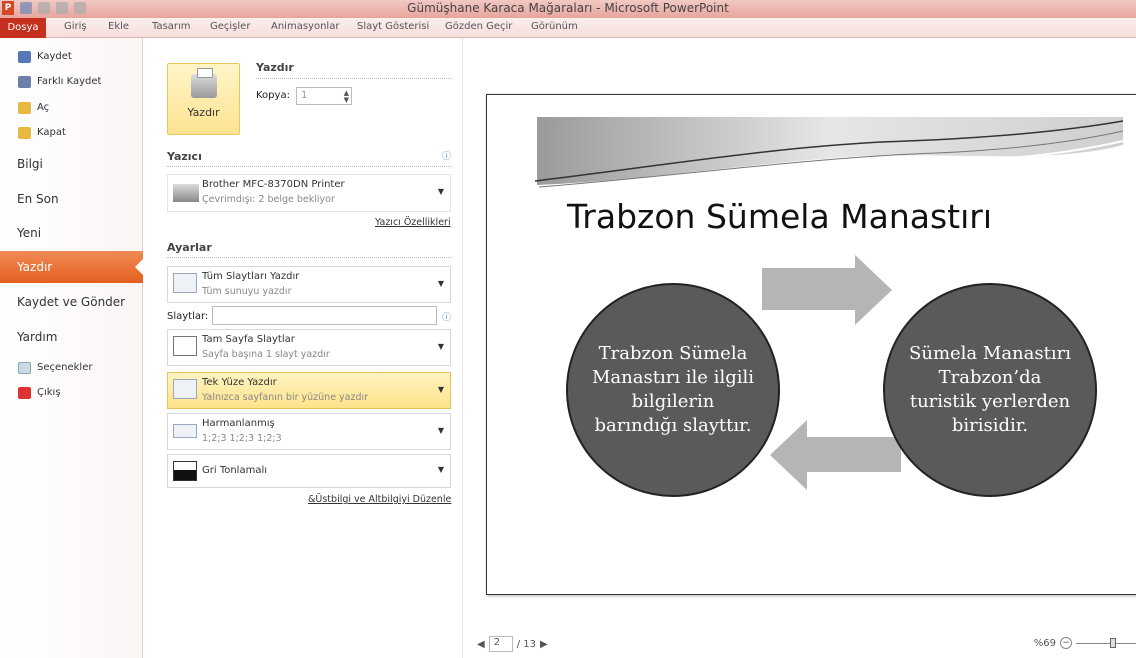 The height and width of the screenshot is (658, 1136). I want to click on nav-options: Seçenekler, so click(71, 368).